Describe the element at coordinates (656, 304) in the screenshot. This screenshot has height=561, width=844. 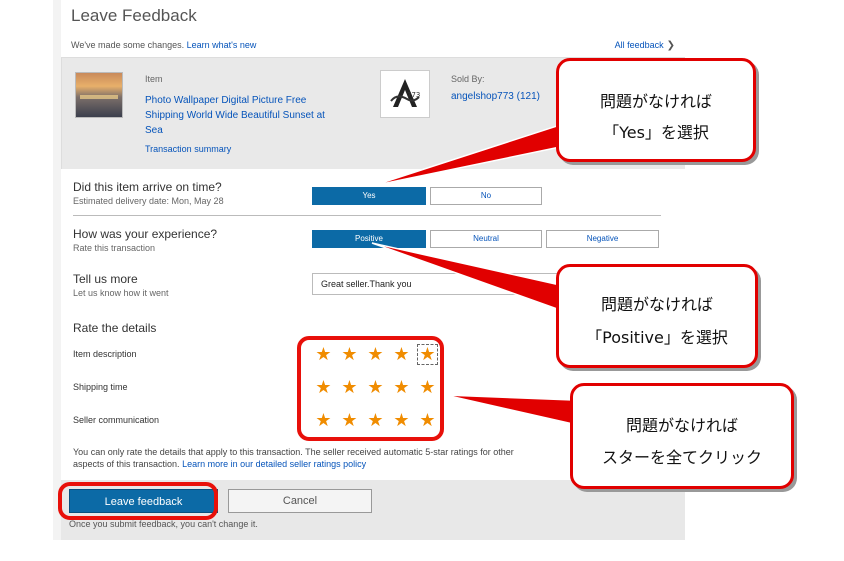
I see `positive-callout-line1: 問題がなければ` at that location.